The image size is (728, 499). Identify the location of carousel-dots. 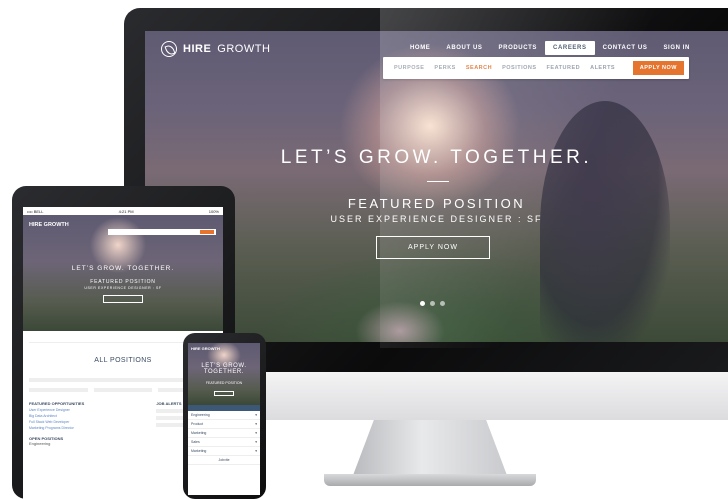
(432, 303).